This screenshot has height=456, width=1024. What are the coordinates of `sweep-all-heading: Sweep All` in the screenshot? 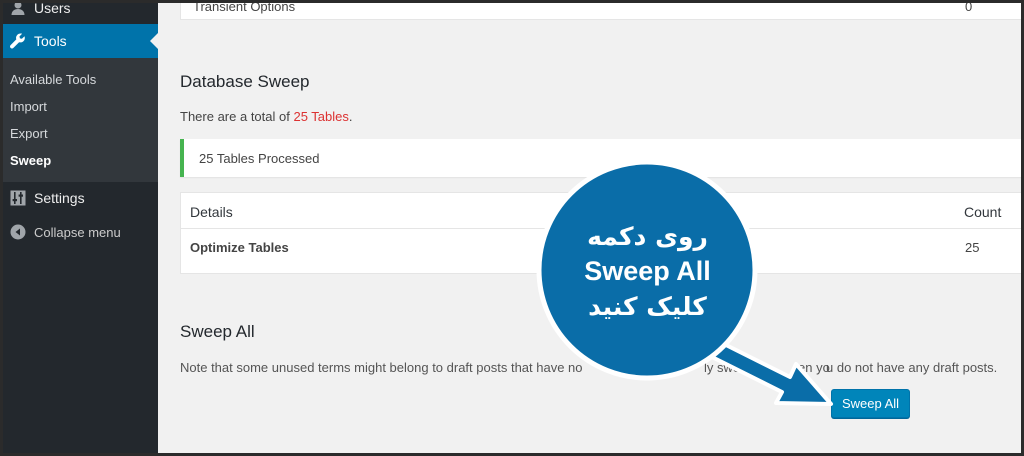 It's located at (217, 331).